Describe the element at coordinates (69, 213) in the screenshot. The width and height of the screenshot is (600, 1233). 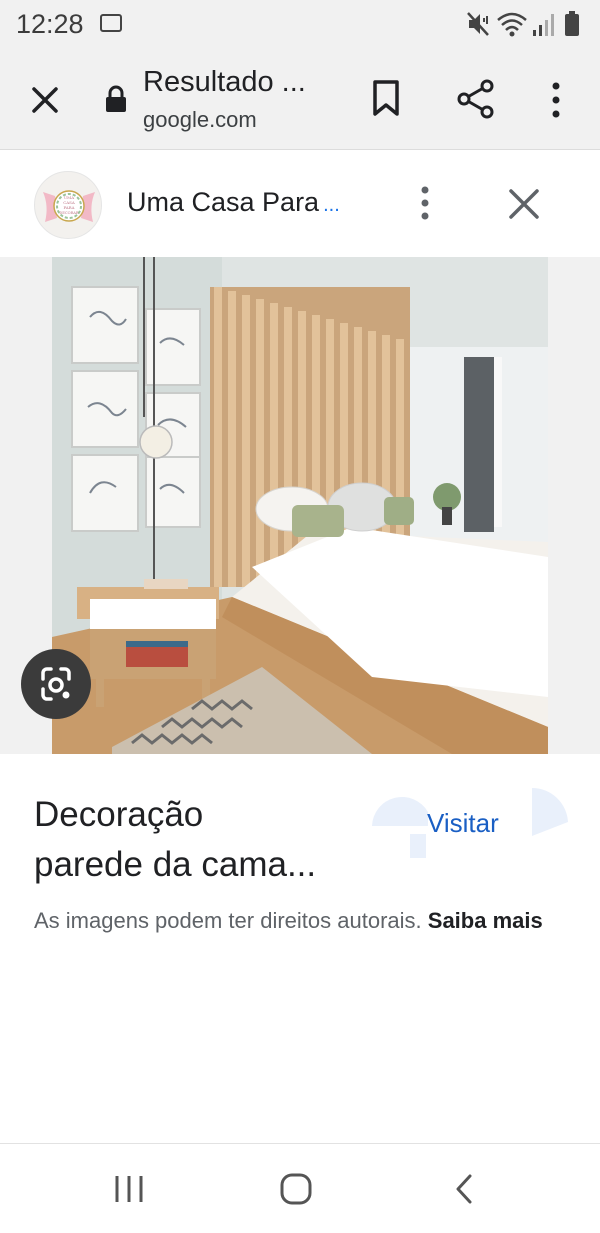
I see `svg-text: DECORAR` at that location.